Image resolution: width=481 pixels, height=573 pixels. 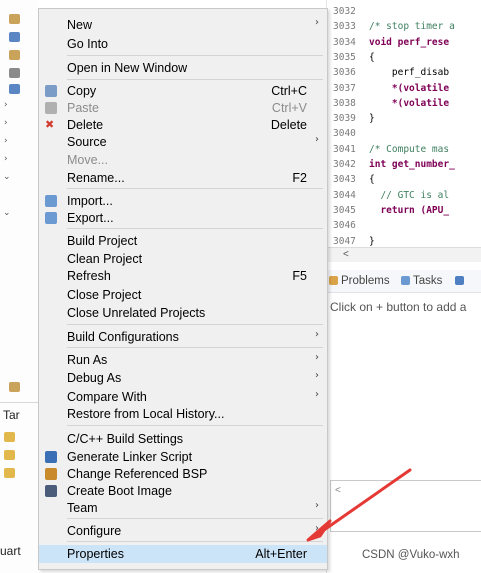 I want to click on line-number: 3044, so click(x=344, y=195).